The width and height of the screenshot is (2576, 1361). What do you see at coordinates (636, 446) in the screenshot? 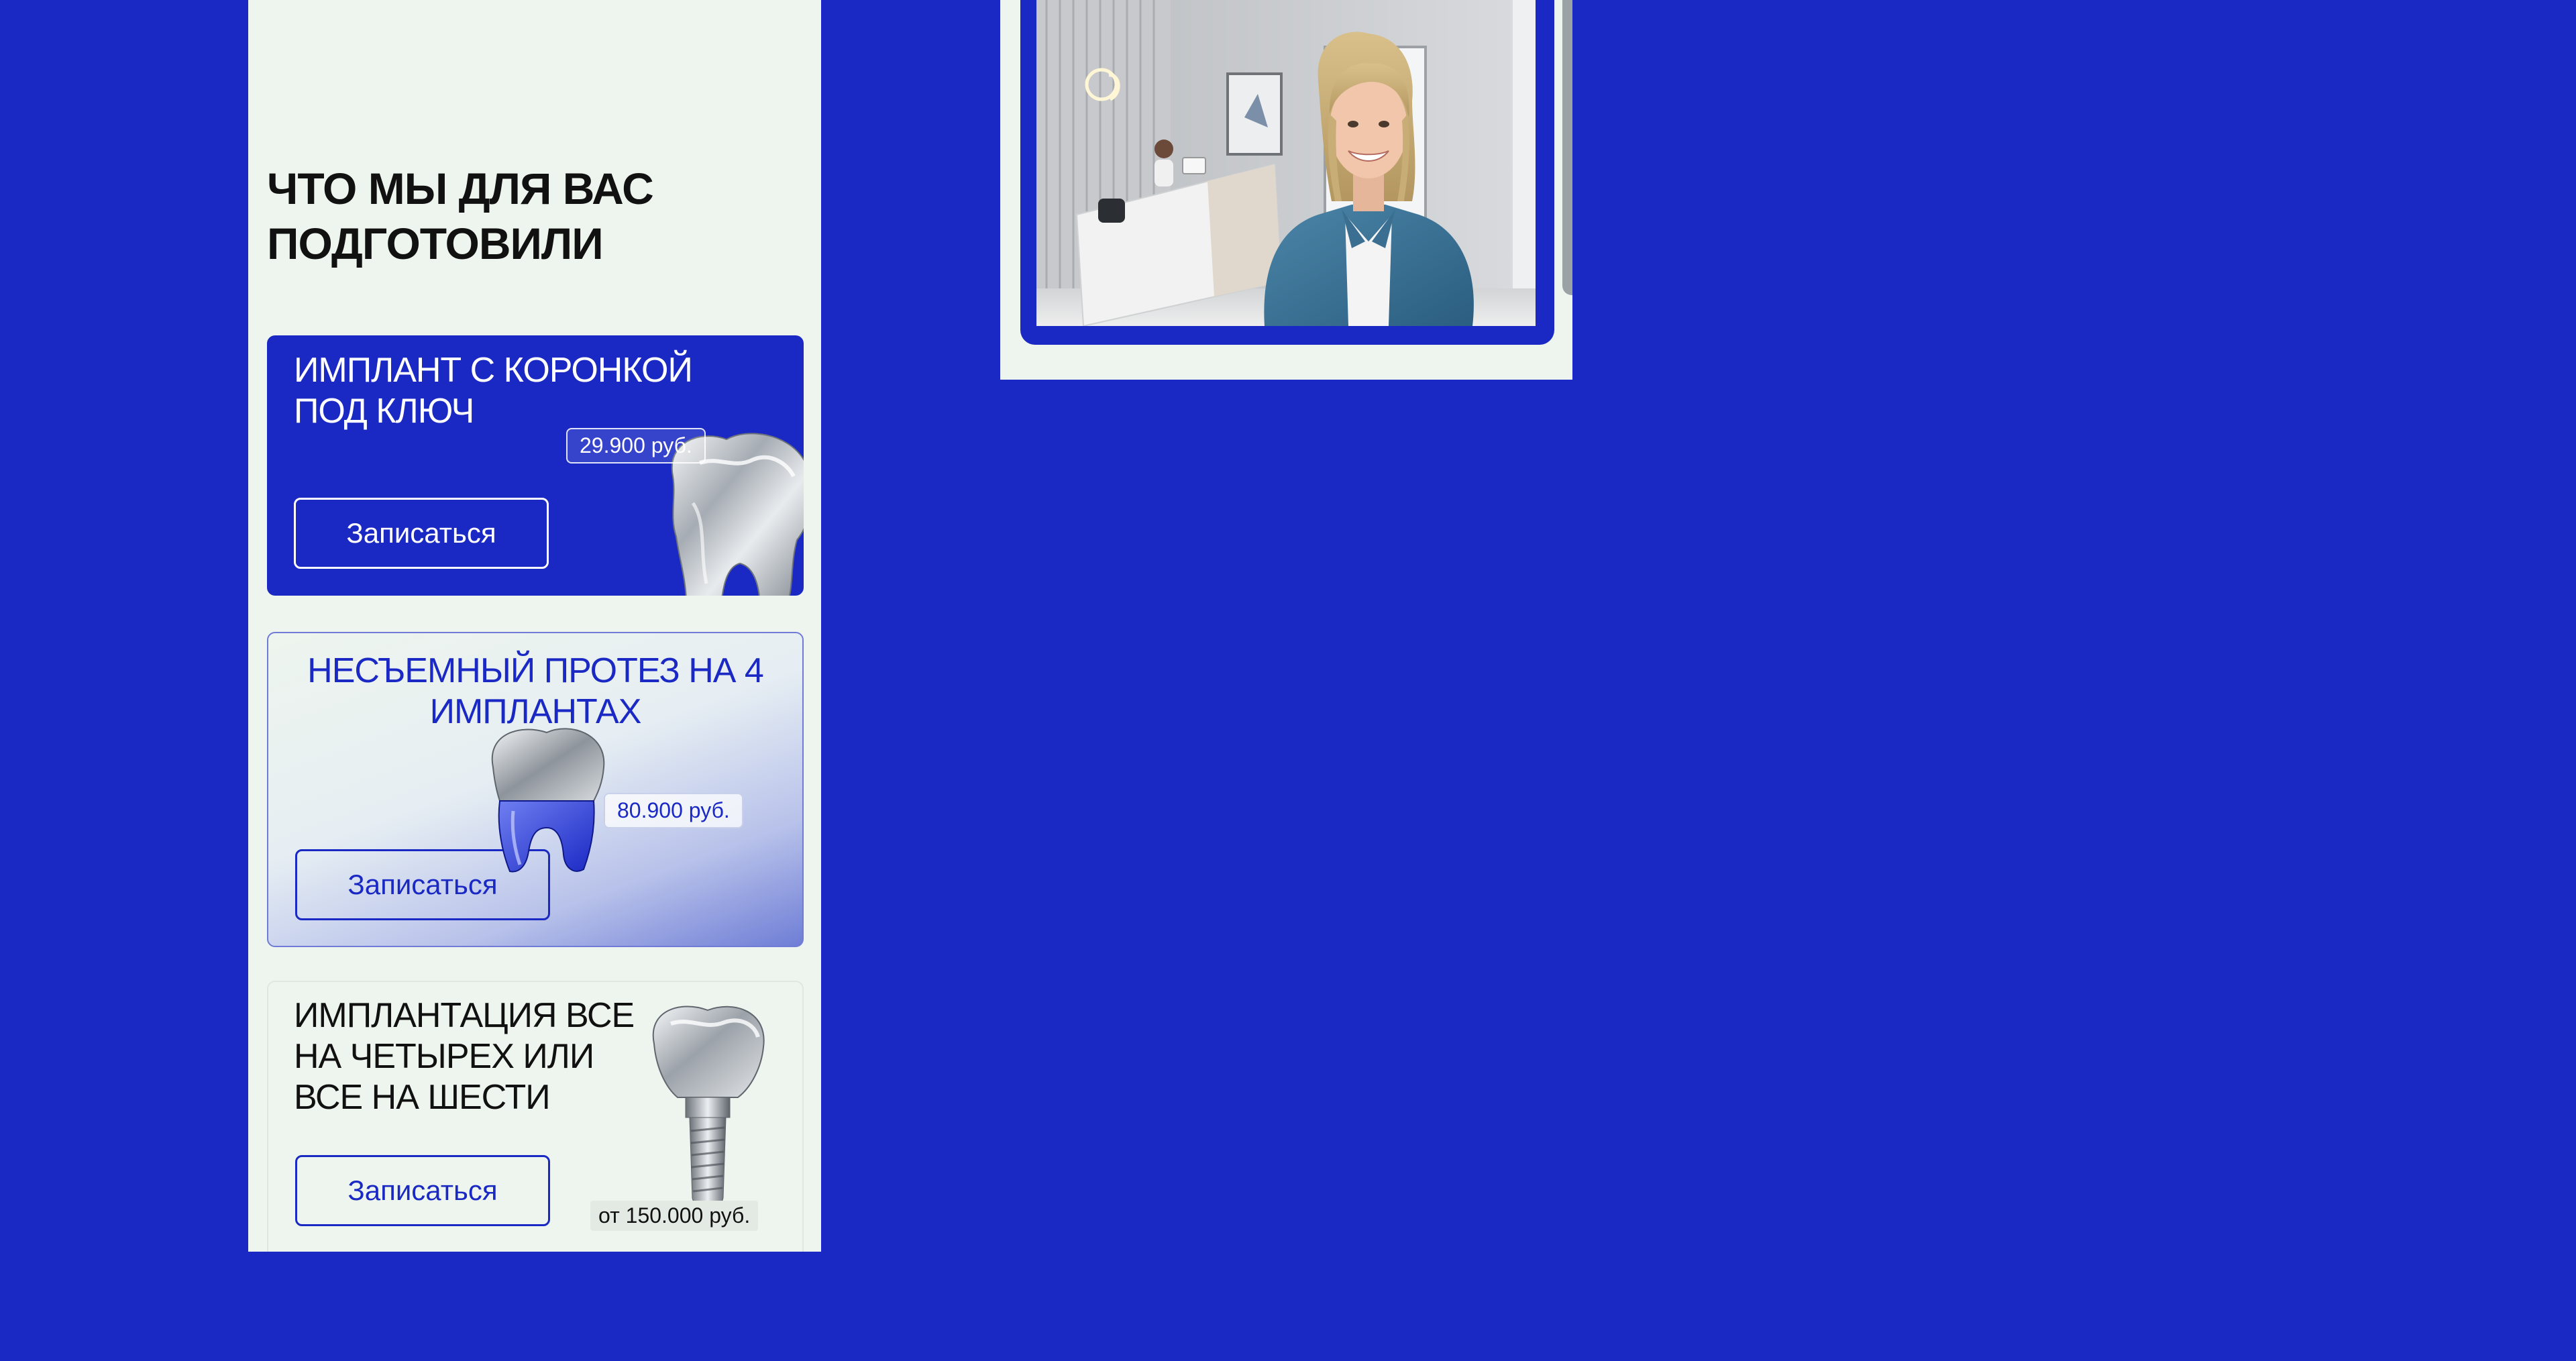
I see `price-badge: 29.900 руб.` at bounding box center [636, 446].